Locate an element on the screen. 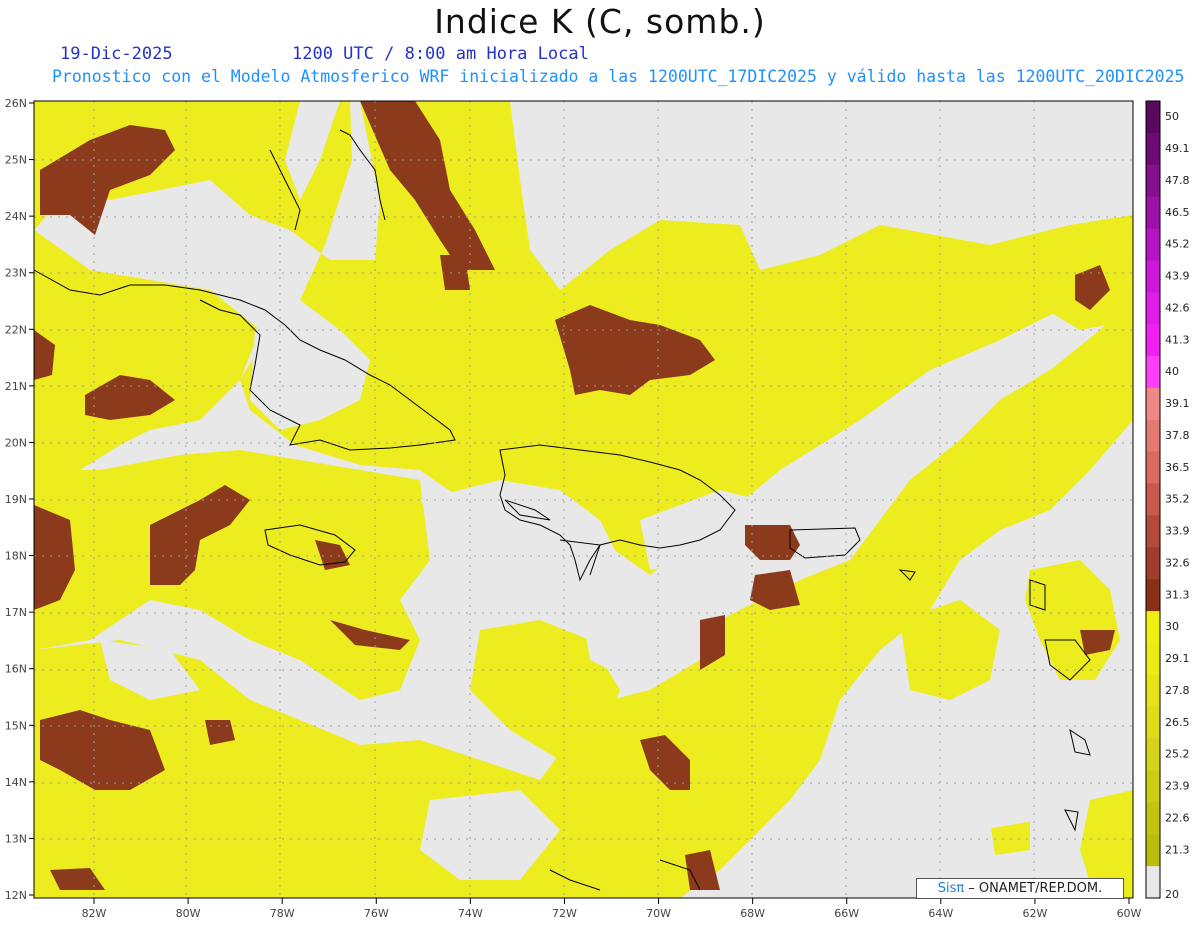 This screenshot has width=1200, height=927. colorbar-label: 26.5 is located at coordinates (1177, 722).